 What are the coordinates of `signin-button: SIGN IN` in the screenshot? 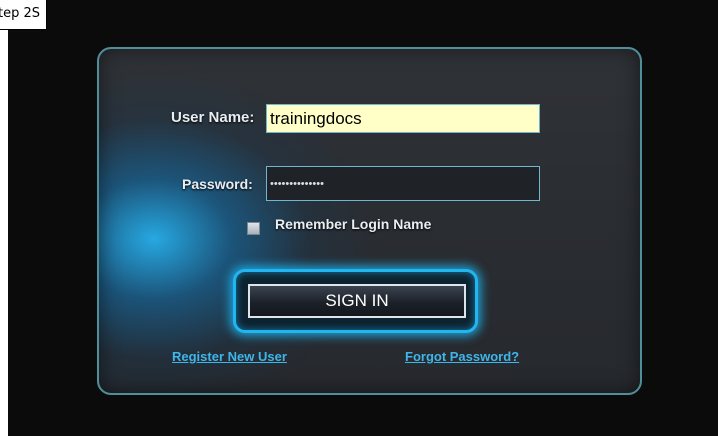 It's located at (357, 301).